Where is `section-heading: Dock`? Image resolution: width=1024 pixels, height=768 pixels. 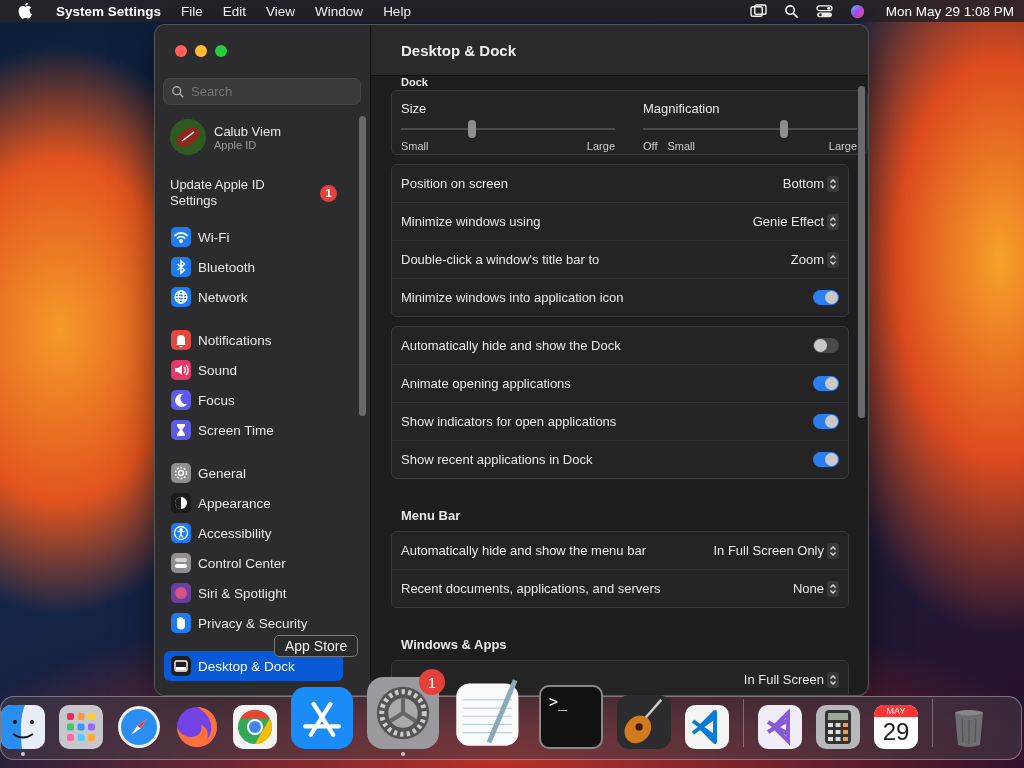 section-heading: Dock is located at coordinates (415, 82).